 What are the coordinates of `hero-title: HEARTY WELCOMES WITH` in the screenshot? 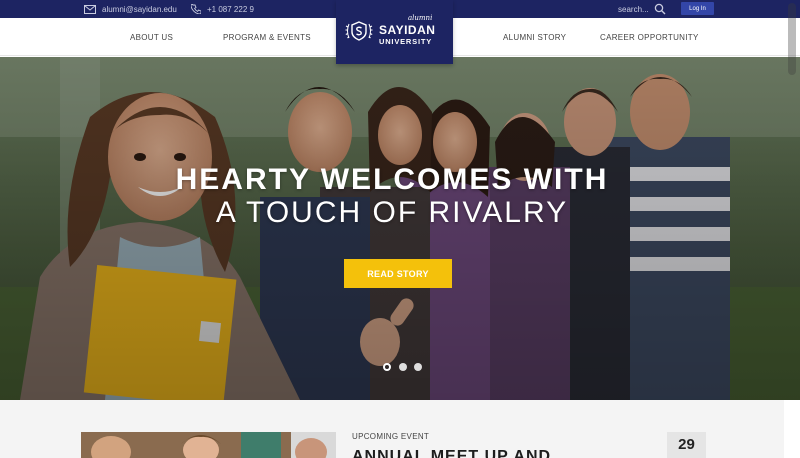 It's located at (392, 179).